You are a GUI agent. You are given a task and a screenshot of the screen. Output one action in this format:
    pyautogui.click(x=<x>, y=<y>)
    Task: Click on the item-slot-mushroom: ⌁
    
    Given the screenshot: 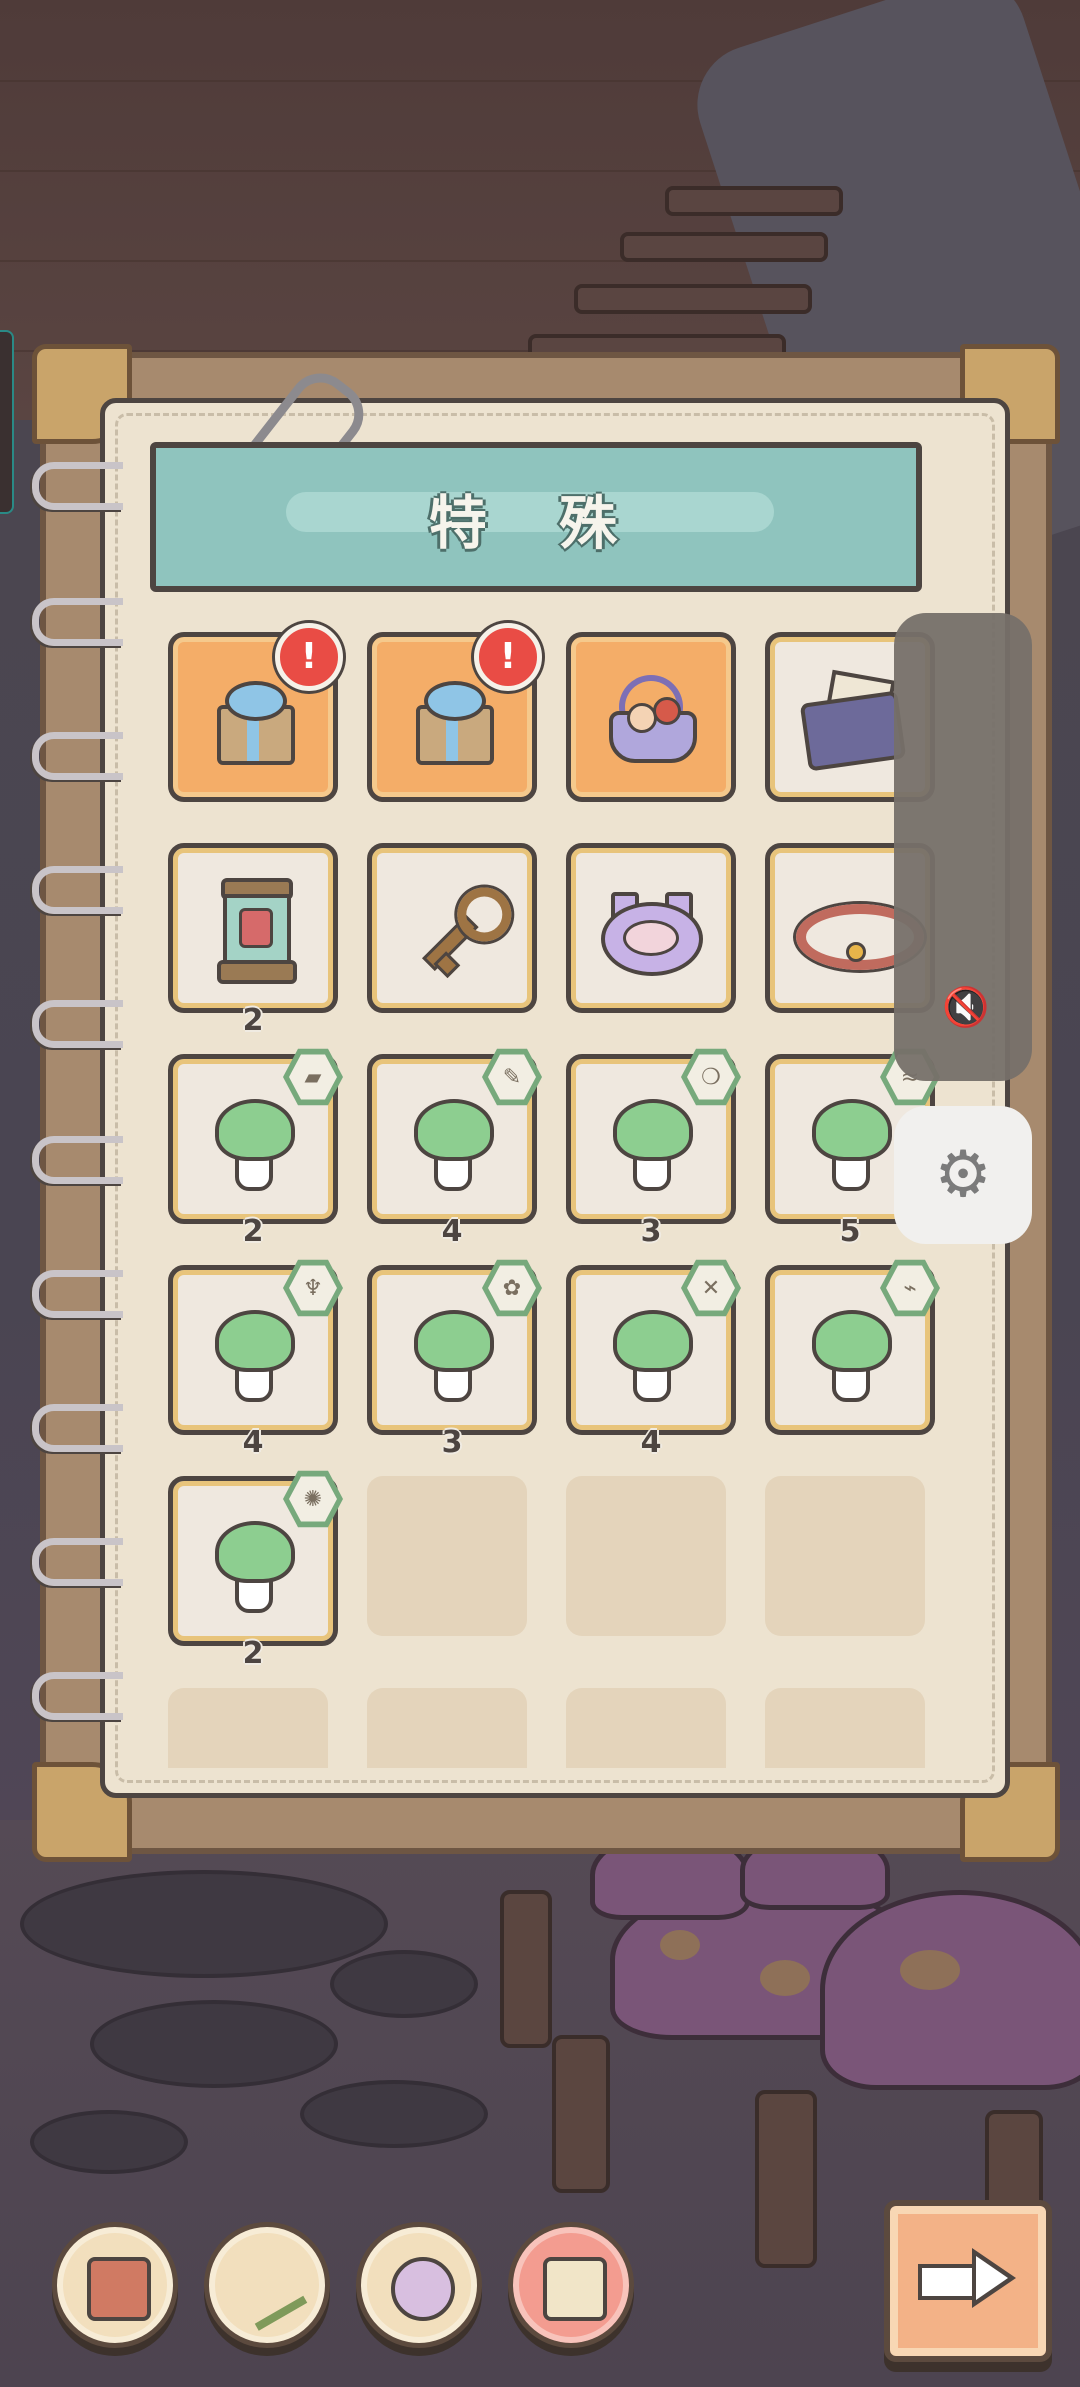 What is the action you would take?
    pyautogui.click(x=852, y=1347)
    